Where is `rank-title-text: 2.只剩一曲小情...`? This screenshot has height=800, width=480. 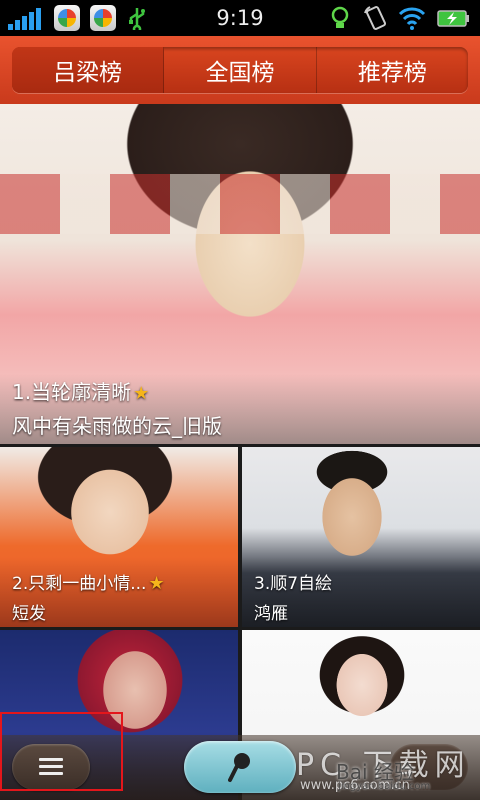
rank-title-text: 2.只剩一曲小情... is located at coordinates (79, 584).